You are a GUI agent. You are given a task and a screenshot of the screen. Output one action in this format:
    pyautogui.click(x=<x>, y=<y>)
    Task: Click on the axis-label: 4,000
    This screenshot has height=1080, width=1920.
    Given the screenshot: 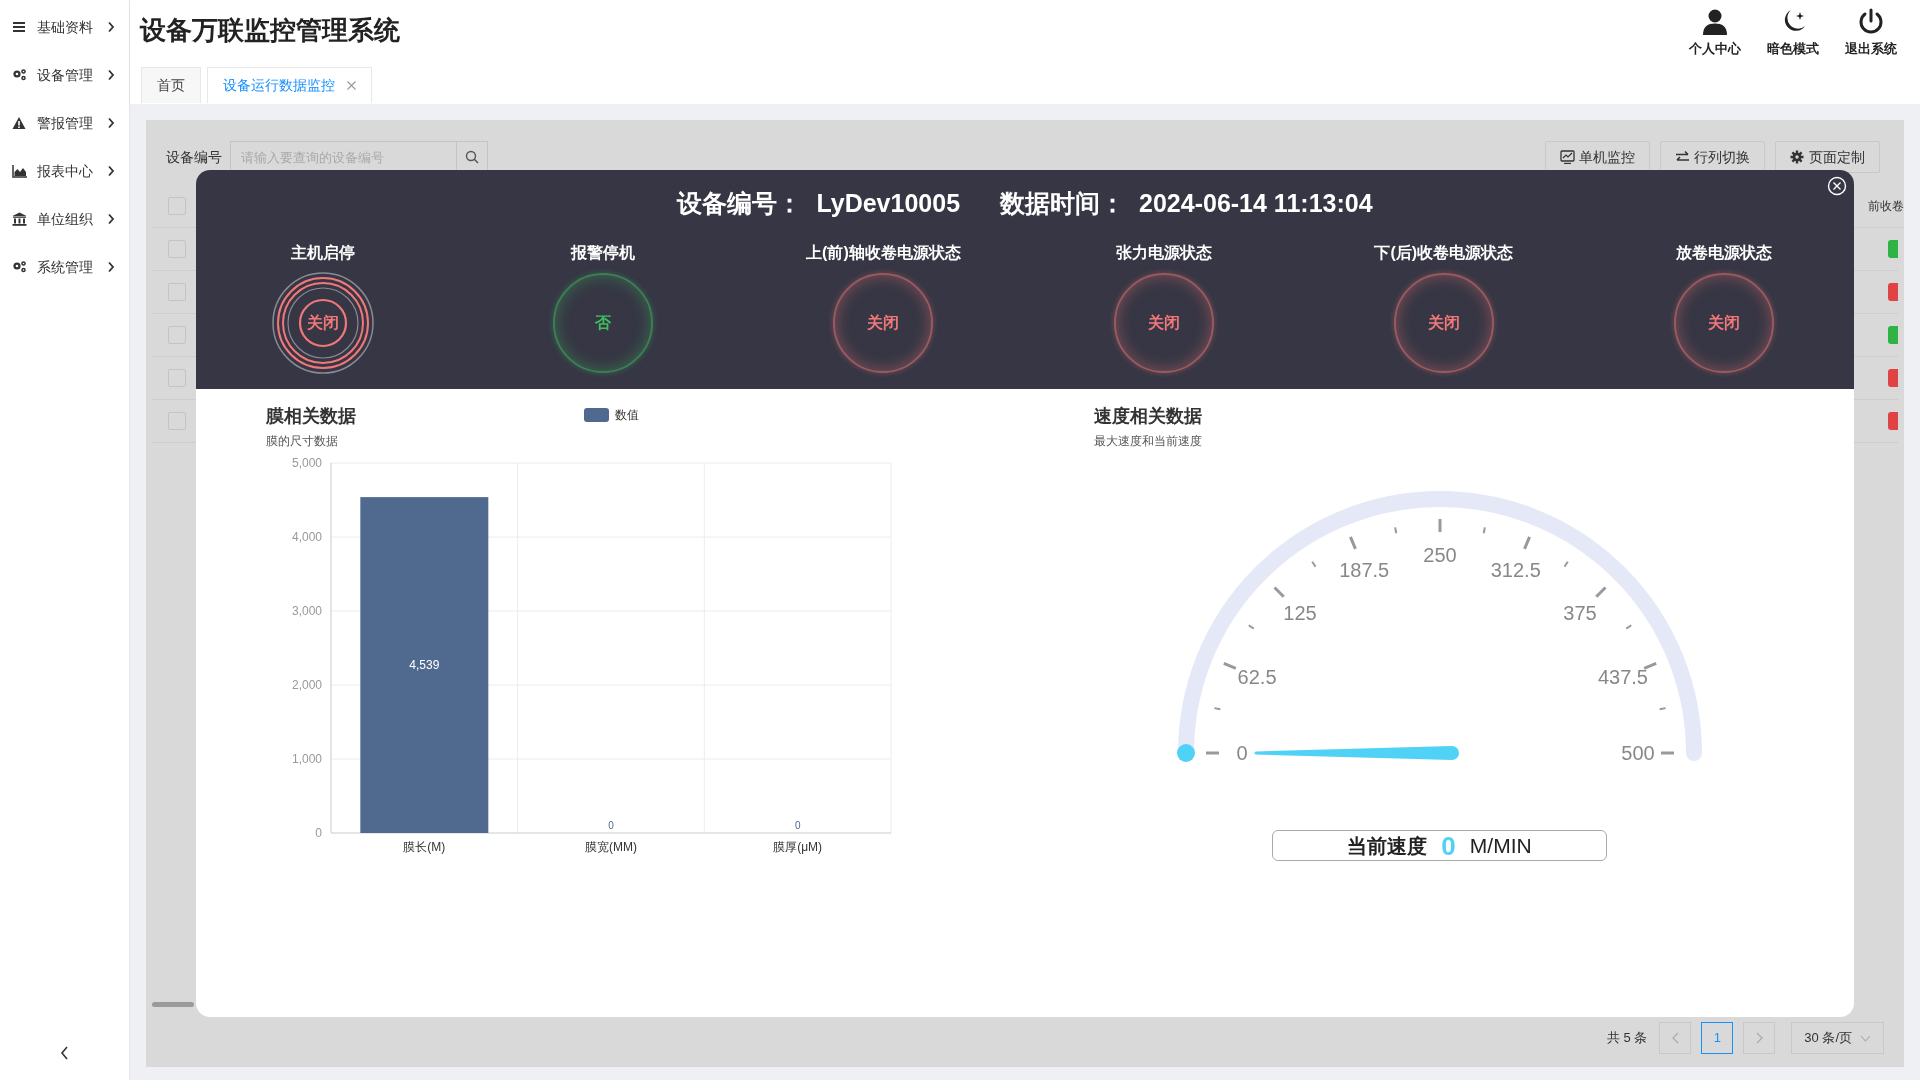 What is the action you would take?
    pyautogui.click(x=306, y=537)
    